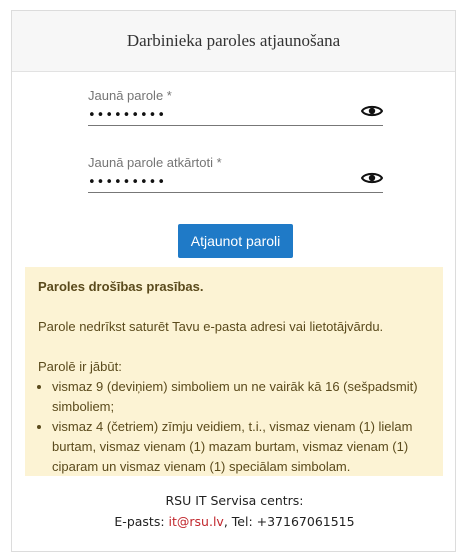  I want to click on email-label: E-pasts:, so click(141, 521).